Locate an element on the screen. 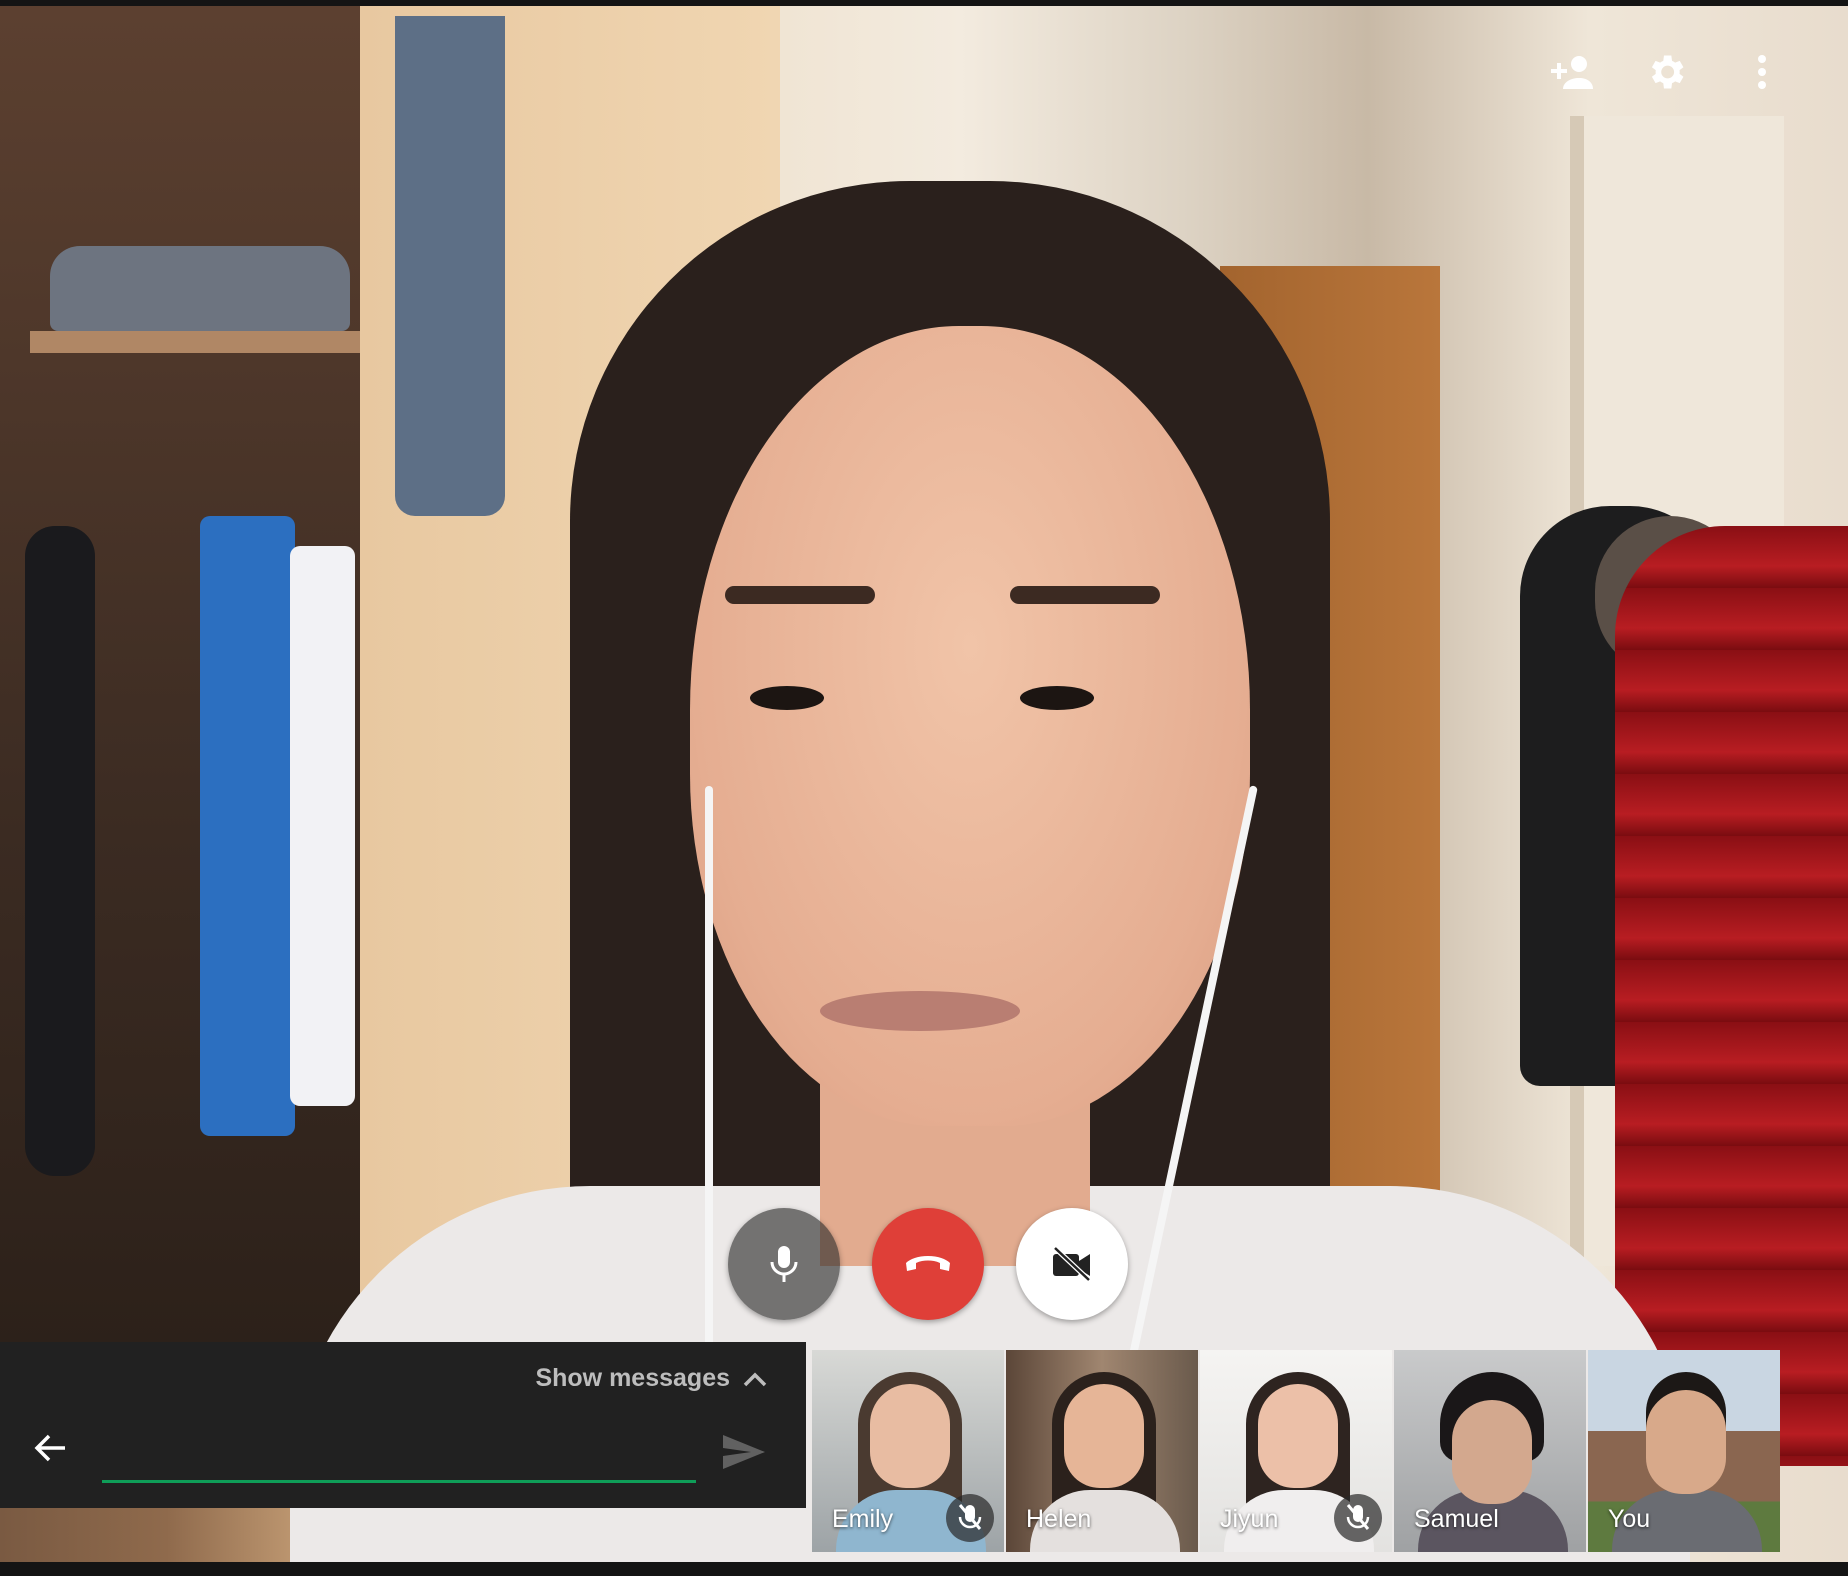 This screenshot has height=1576, width=1848. participant-tile-helen: Helen is located at coordinates (1102, 1451).